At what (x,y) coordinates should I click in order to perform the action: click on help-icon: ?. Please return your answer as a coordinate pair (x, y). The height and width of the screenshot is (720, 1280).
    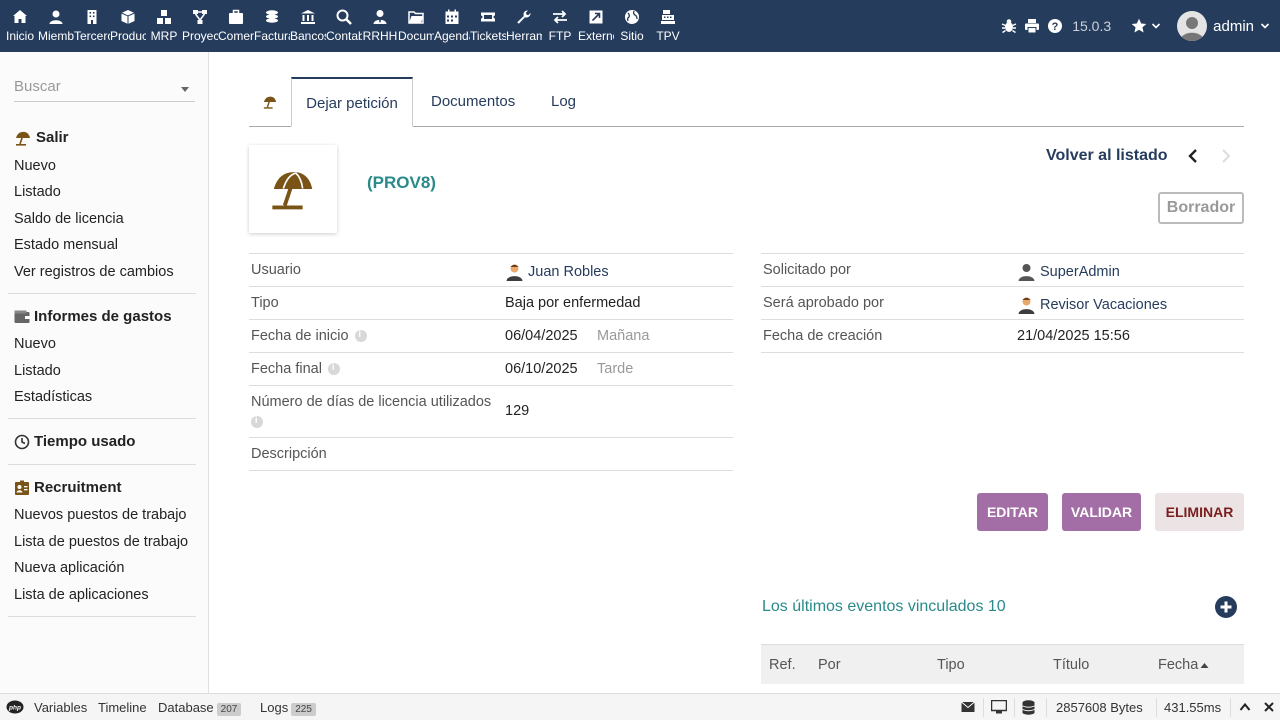
    Looking at the image, I should click on (1055, 26).